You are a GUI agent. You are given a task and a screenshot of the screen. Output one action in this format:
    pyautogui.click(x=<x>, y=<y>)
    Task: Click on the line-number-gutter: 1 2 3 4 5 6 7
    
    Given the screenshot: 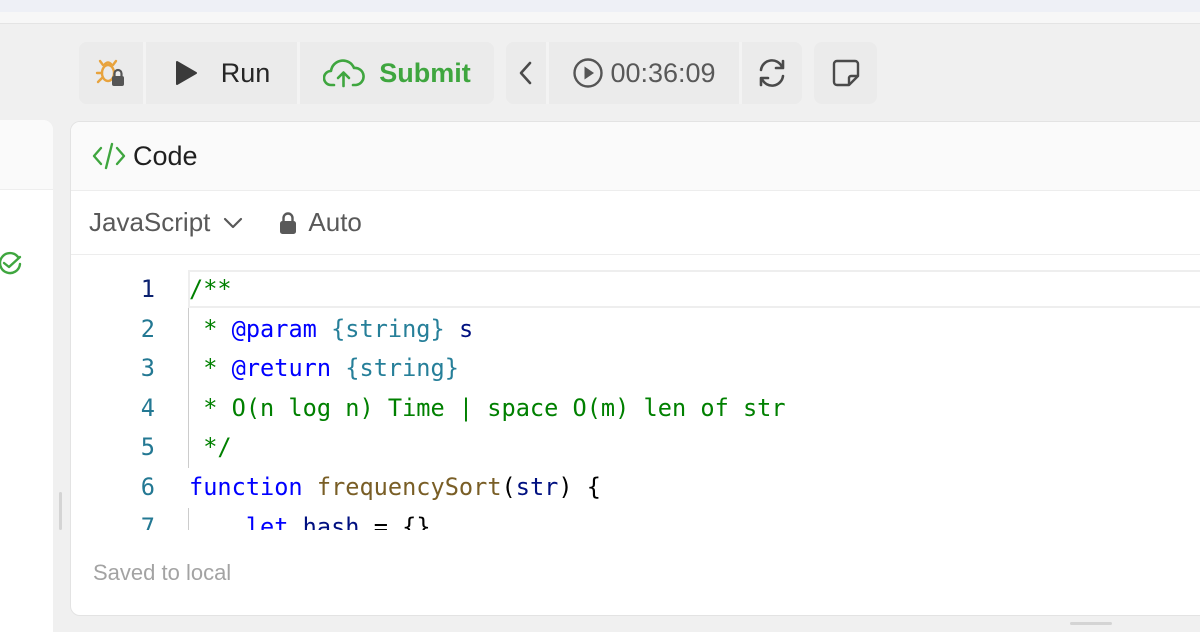 What is the action you would take?
    pyautogui.click(x=121, y=393)
    